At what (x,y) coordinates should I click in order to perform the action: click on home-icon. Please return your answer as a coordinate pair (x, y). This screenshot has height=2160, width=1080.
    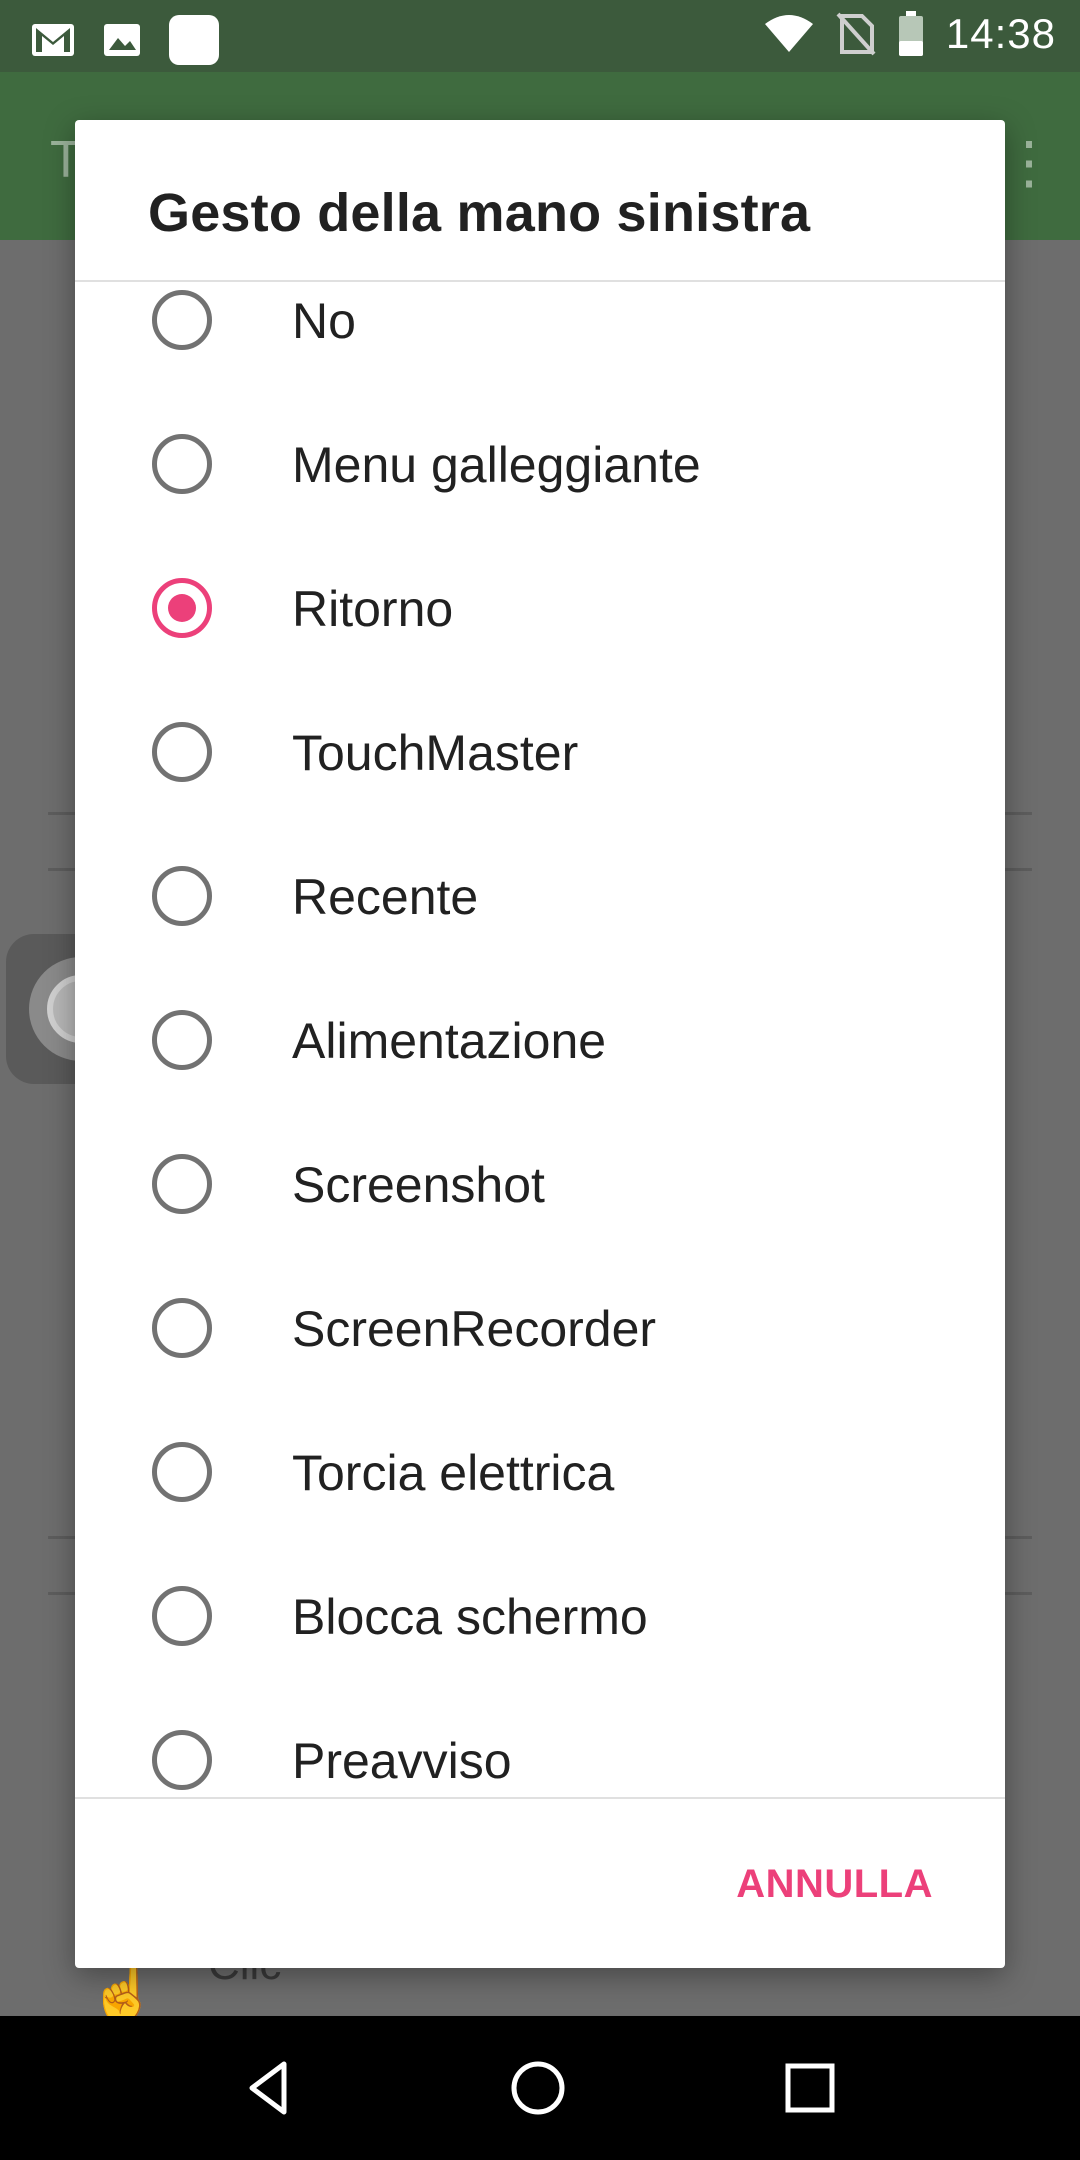
    Looking at the image, I should click on (538, 2088).